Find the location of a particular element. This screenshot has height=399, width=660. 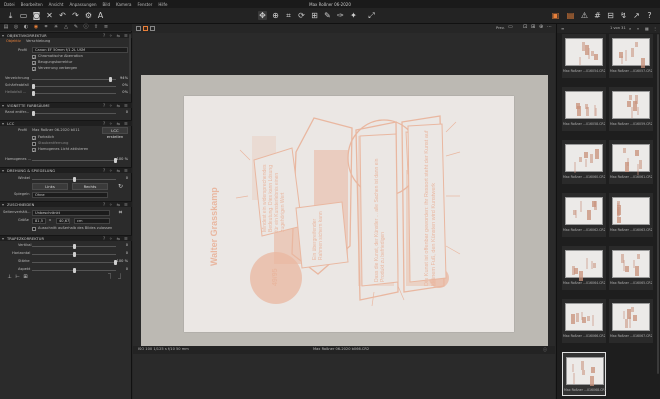

undo-icon: ↶ is located at coordinates (62, 15).